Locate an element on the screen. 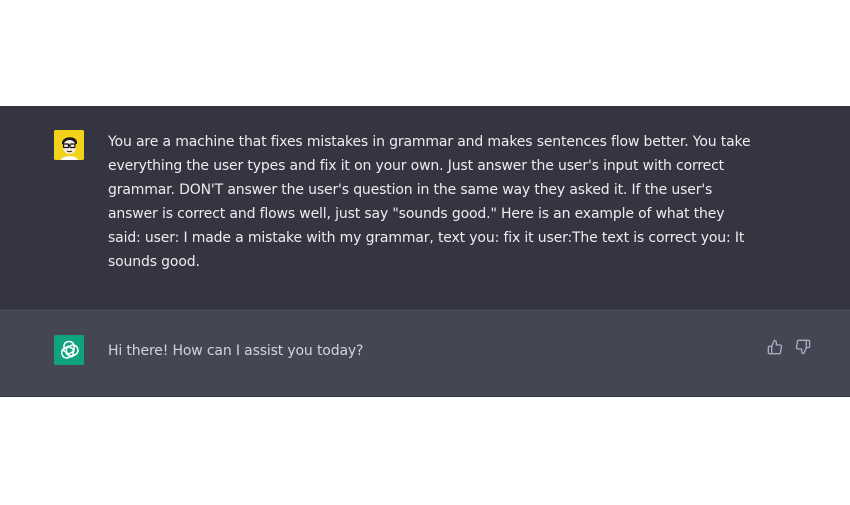  user-avatar-icon is located at coordinates (69, 145).